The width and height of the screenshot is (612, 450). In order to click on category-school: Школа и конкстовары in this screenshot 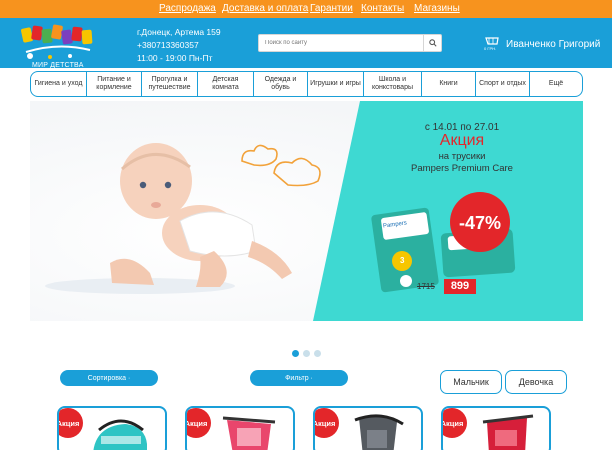, I will do `click(393, 84)`.